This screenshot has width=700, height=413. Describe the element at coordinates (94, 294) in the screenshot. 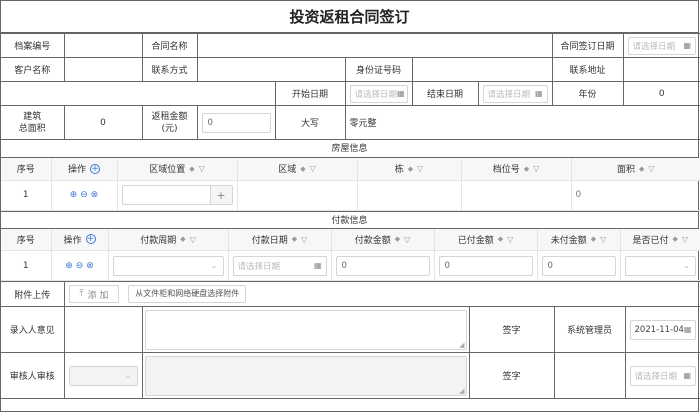

I see `add-attachment-button: ⤒ 添 加` at that location.